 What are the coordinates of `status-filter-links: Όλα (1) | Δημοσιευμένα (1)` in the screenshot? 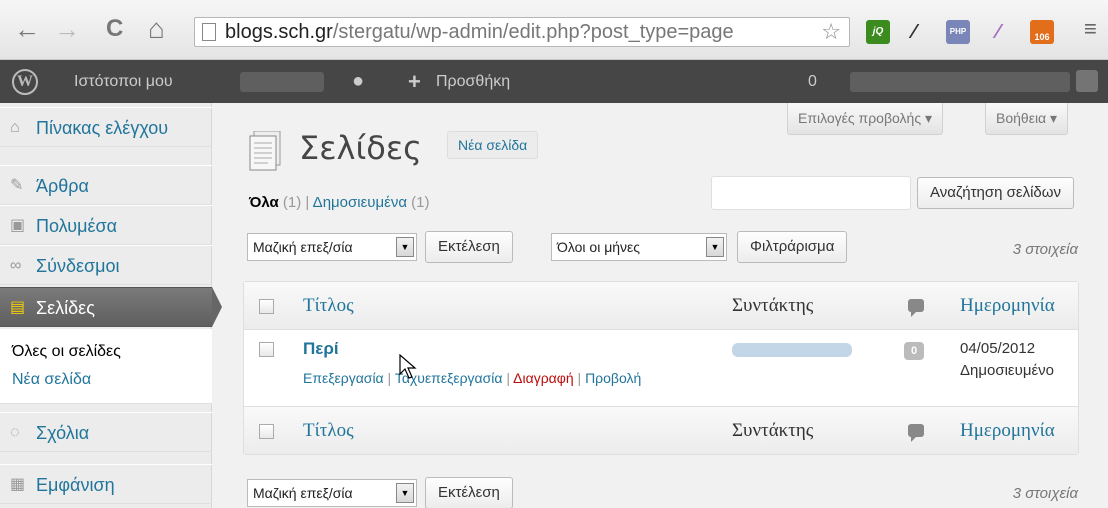 It's located at (339, 202).